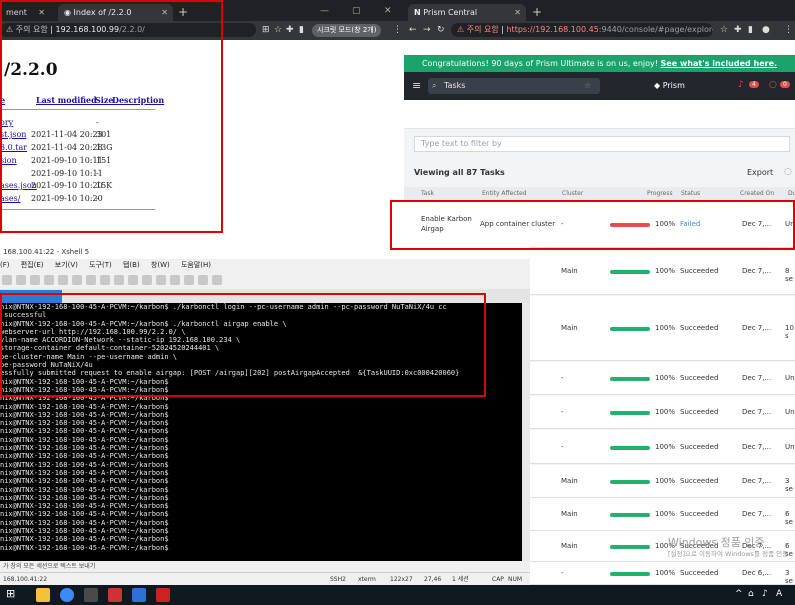  Describe the element at coordinates (526, 432) in the screenshot. I see `terminal-scrollbar` at that location.